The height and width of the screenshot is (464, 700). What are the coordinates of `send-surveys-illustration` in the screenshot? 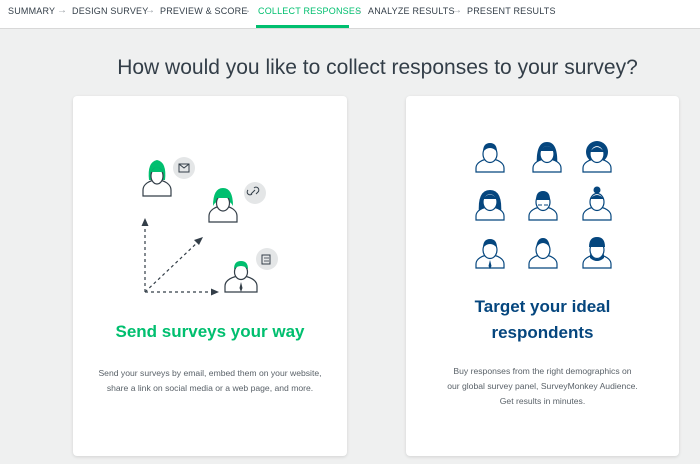 It's located at (209, 226).